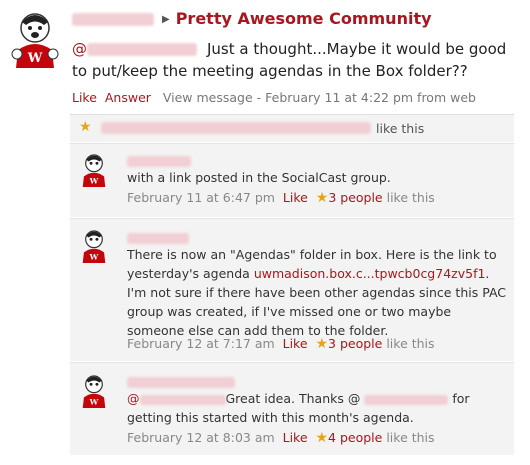  I want to click on post-timestamp: February 11 at 4:22 pm from web, so click(370, 97).